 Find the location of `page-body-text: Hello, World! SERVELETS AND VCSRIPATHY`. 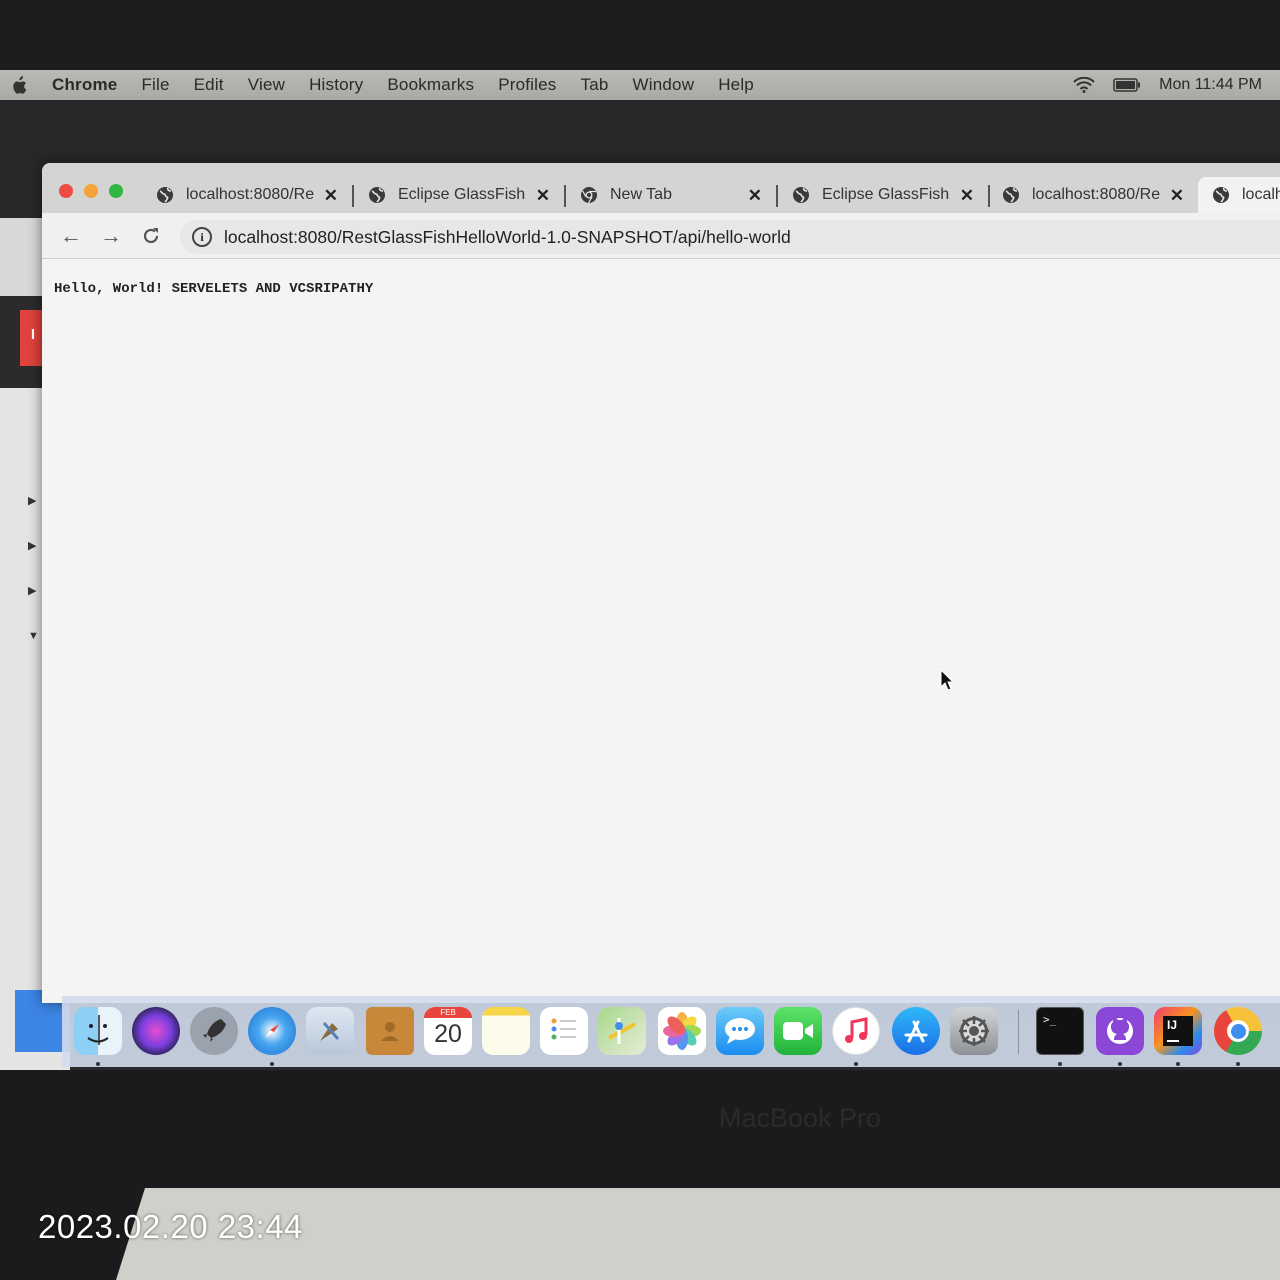

page-body-text: Hello, World! SERVELETS AND VCSRIPATHY is located at coordinates (214, 289).